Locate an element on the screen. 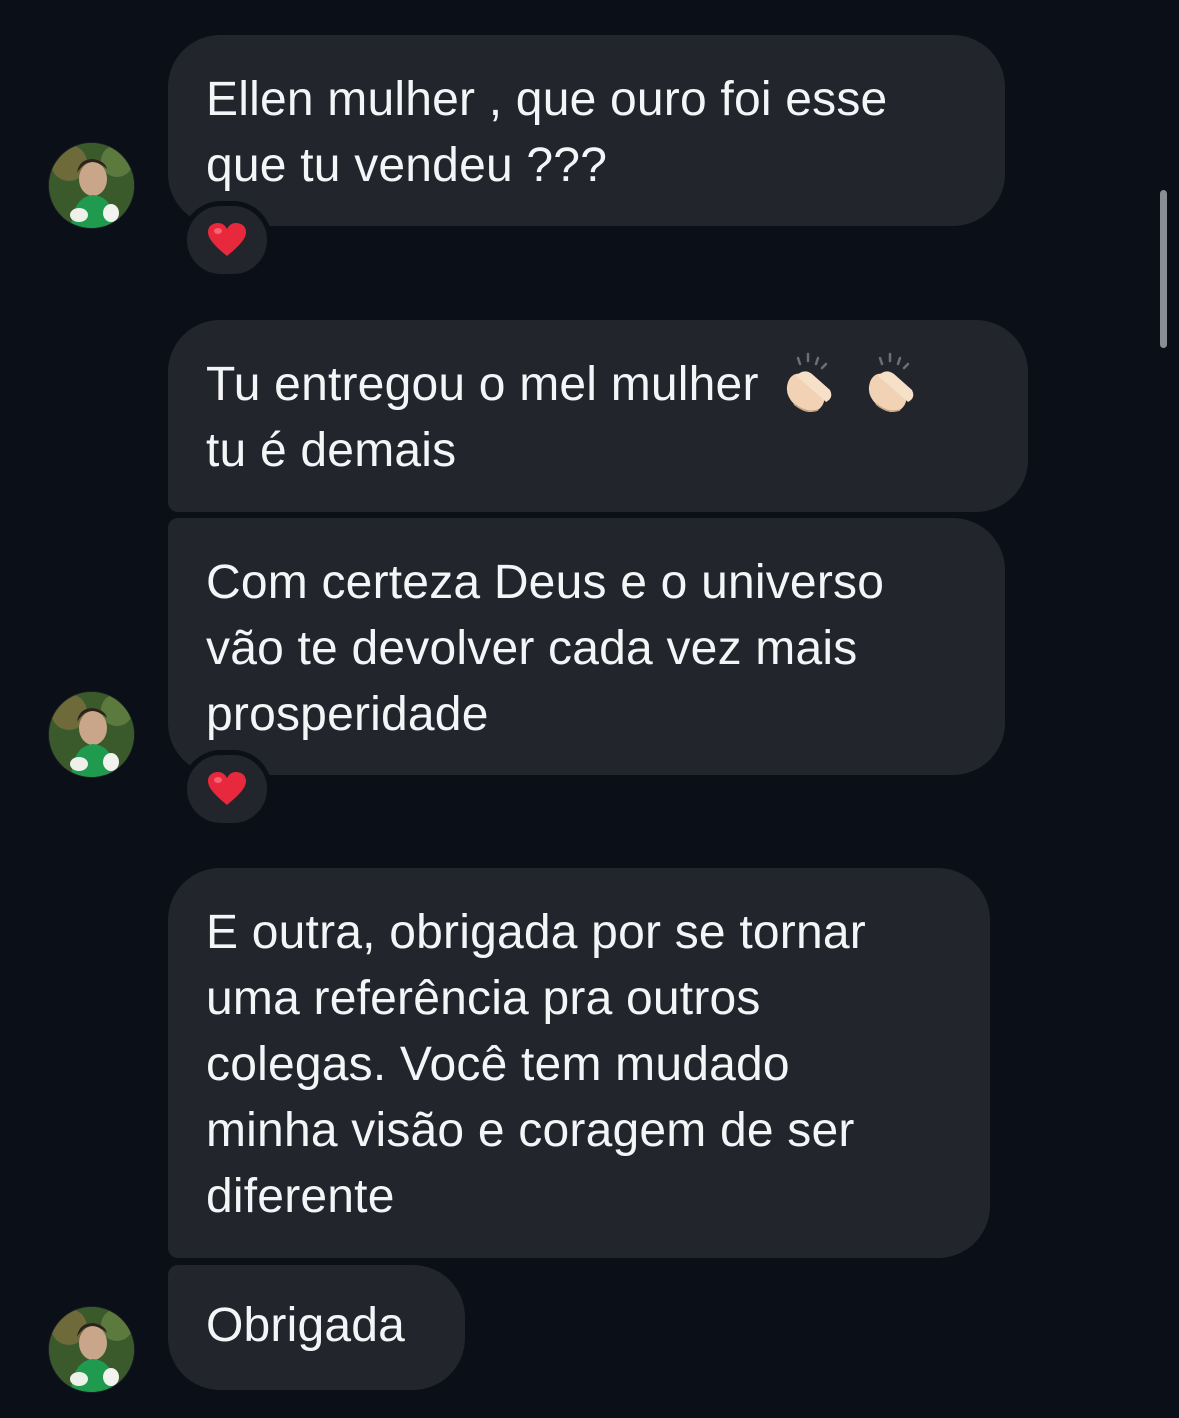  message-bubble: Tu entregou o mel mulher tu é demais is located at coordinates (598, 416).